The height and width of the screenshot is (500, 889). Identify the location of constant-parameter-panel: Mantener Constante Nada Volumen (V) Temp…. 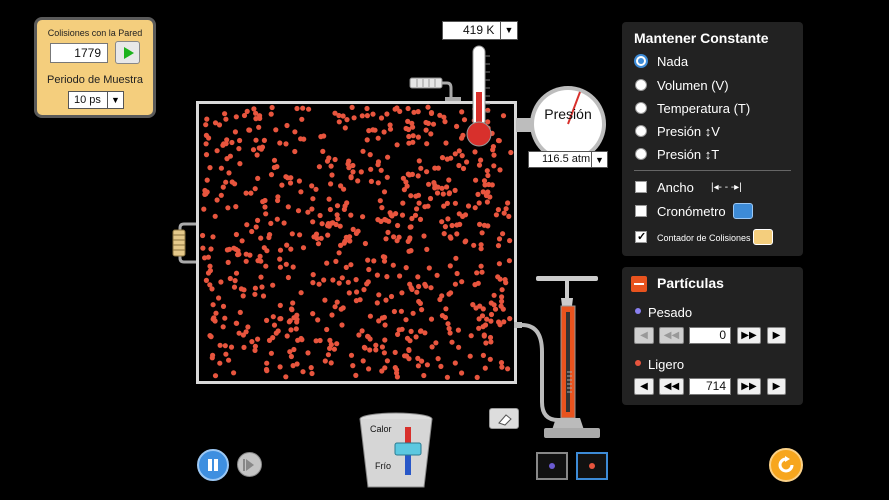
(712, 139).